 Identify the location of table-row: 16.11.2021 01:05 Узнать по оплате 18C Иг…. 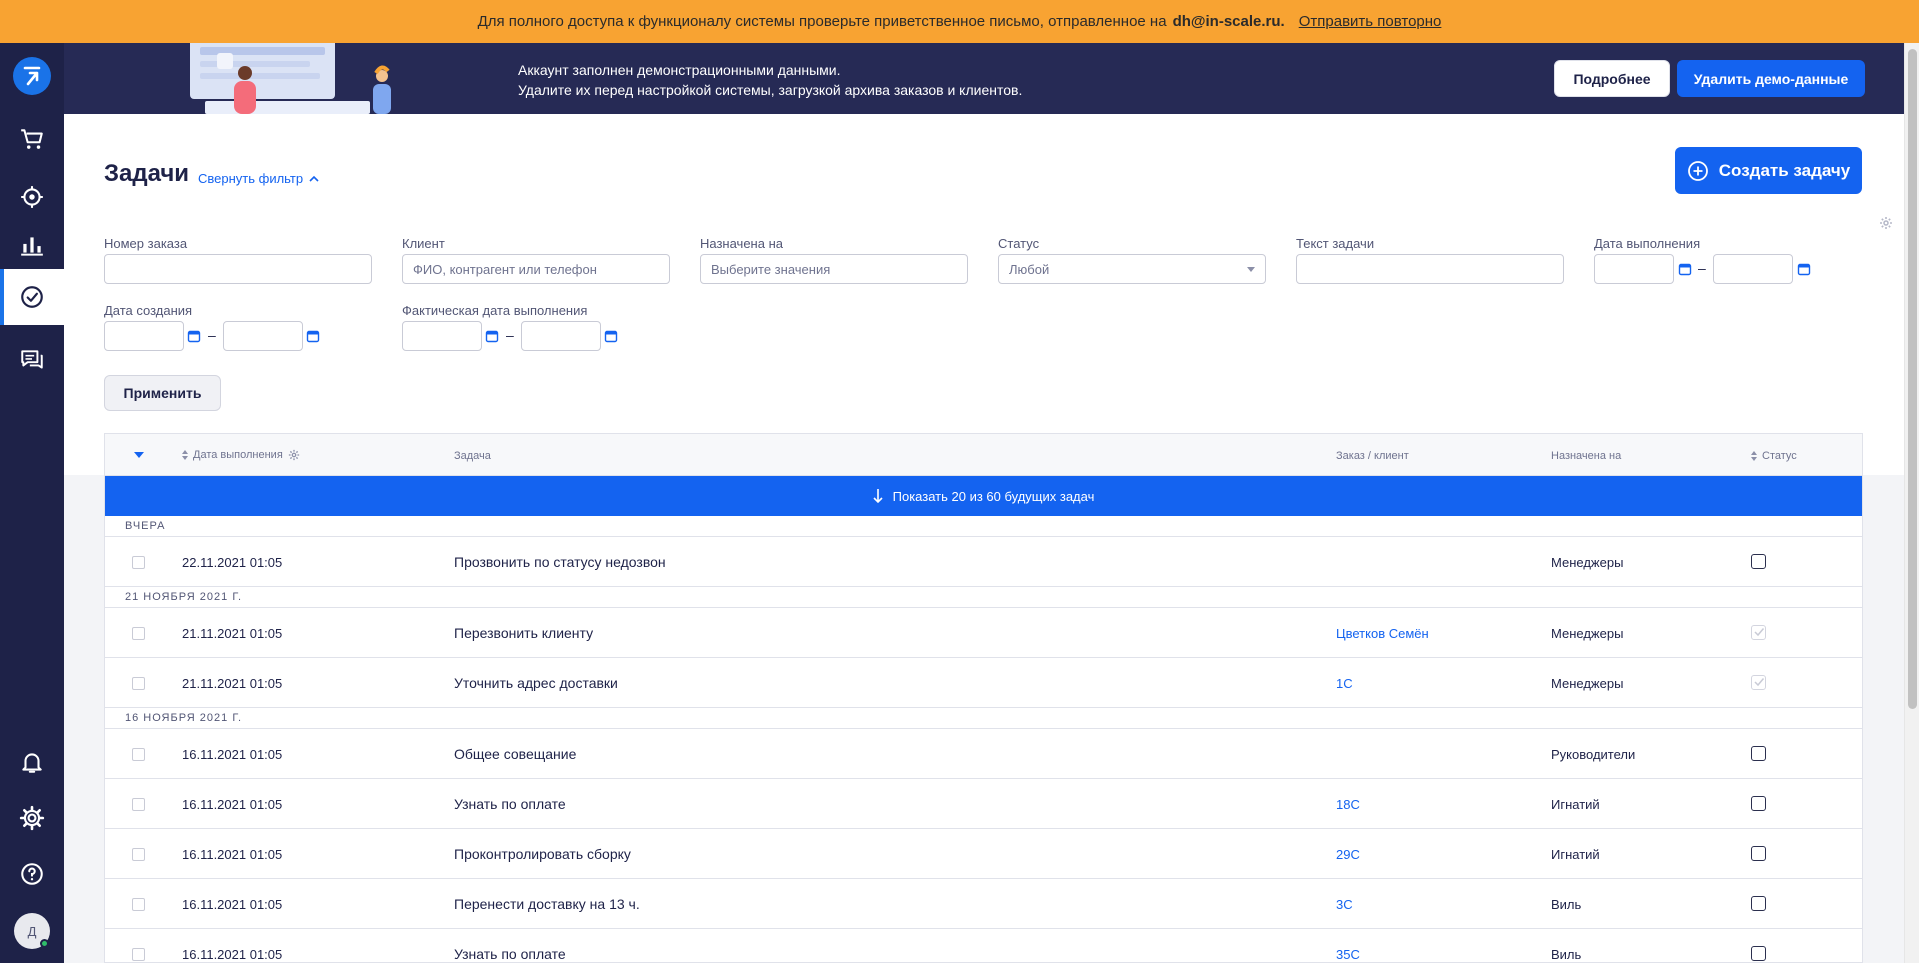
(983, 804).